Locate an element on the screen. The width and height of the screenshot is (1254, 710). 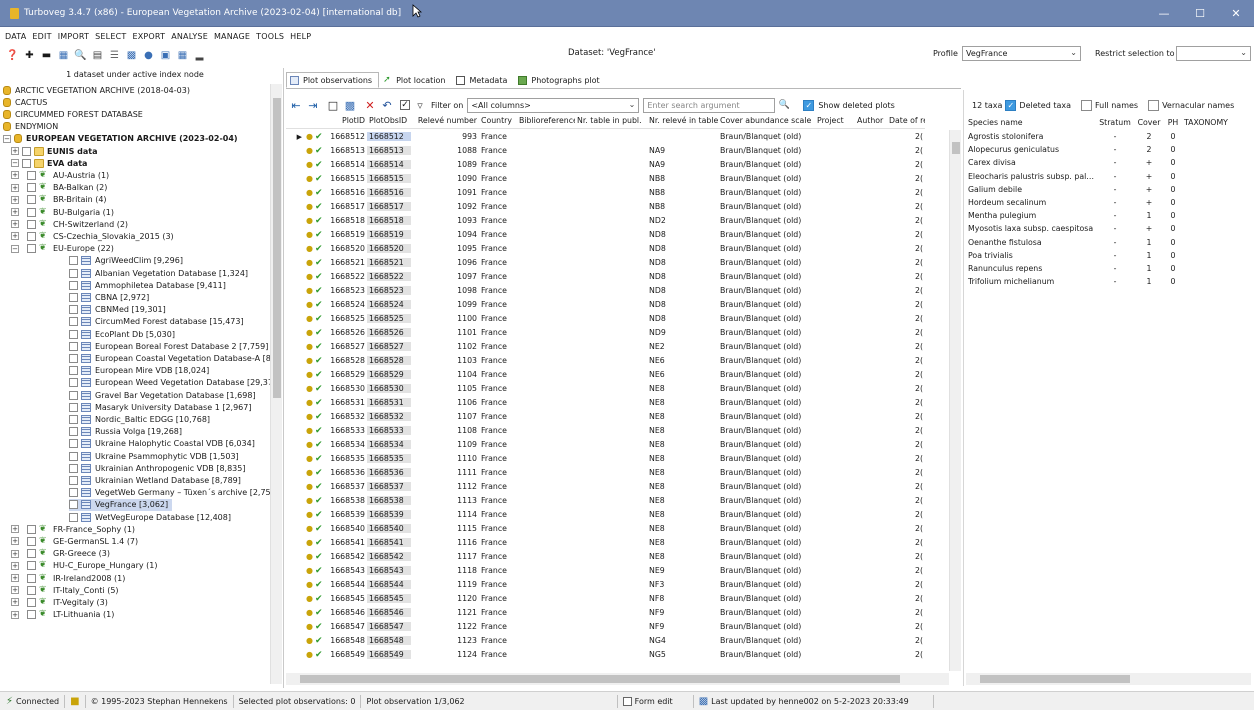
col-cover: Cover is located at coordinates (1149, 122).